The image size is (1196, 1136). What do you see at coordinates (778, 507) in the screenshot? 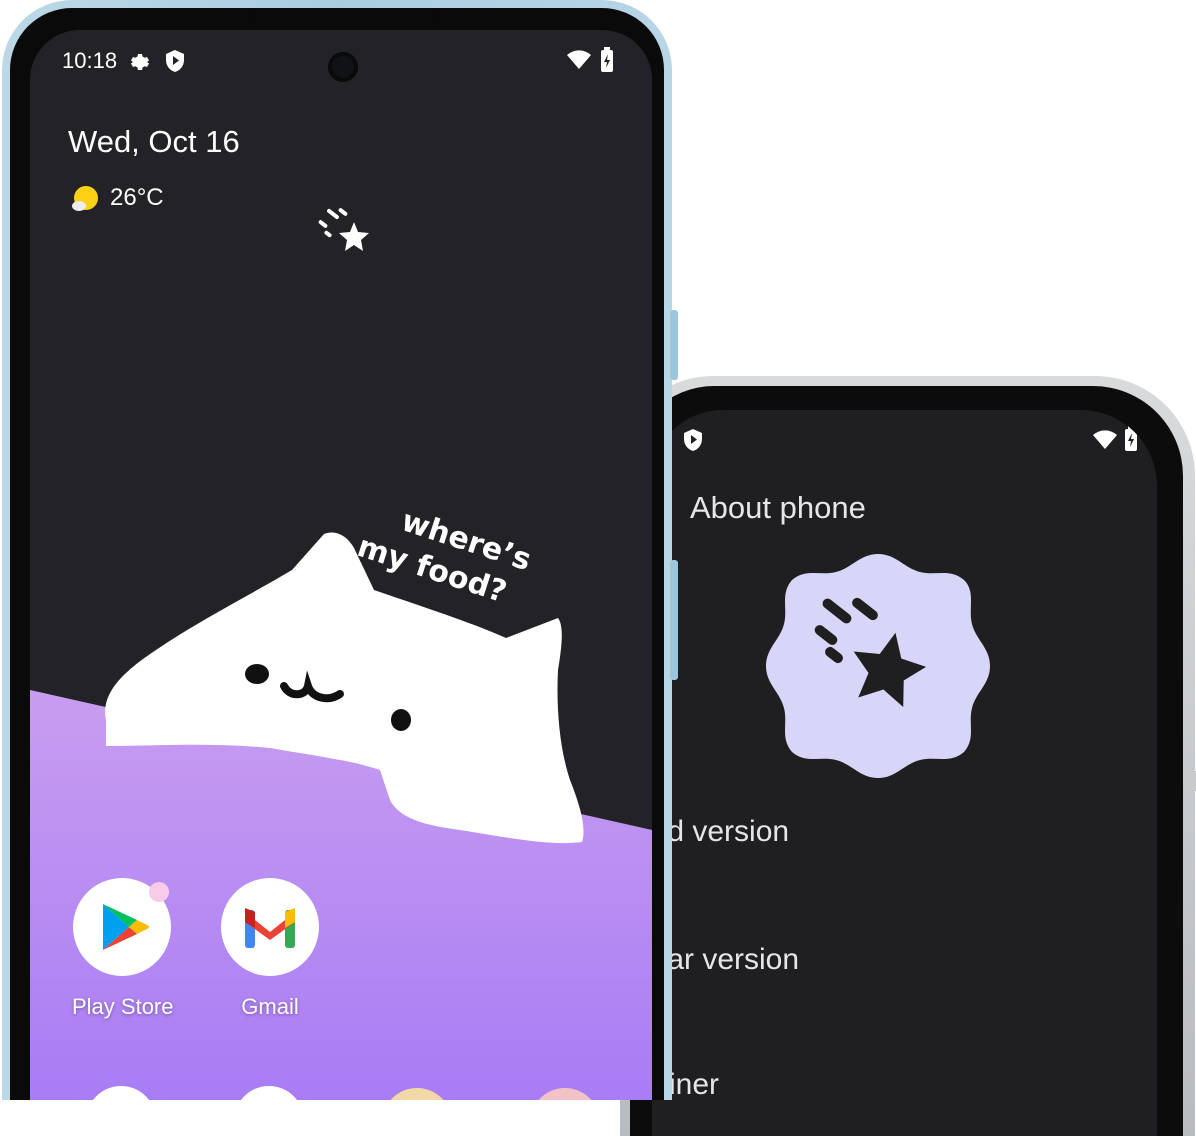
I see `page-title: About phone` at bounding box center [778, 507].